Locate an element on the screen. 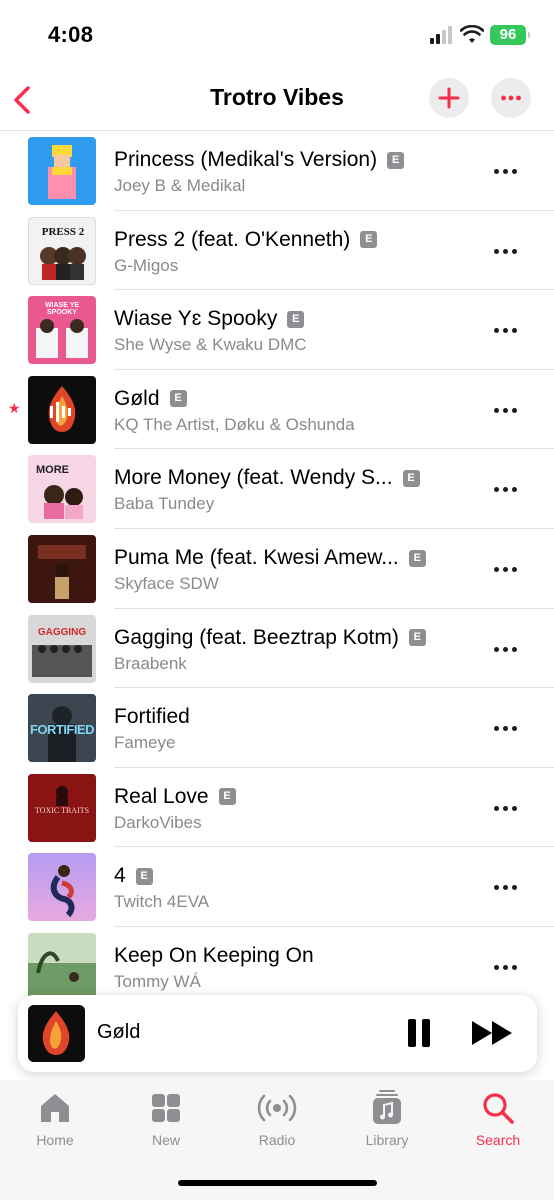 The image size is (554, 1200). page-title: Trotro Vibes is located at coordinates (277, 97).